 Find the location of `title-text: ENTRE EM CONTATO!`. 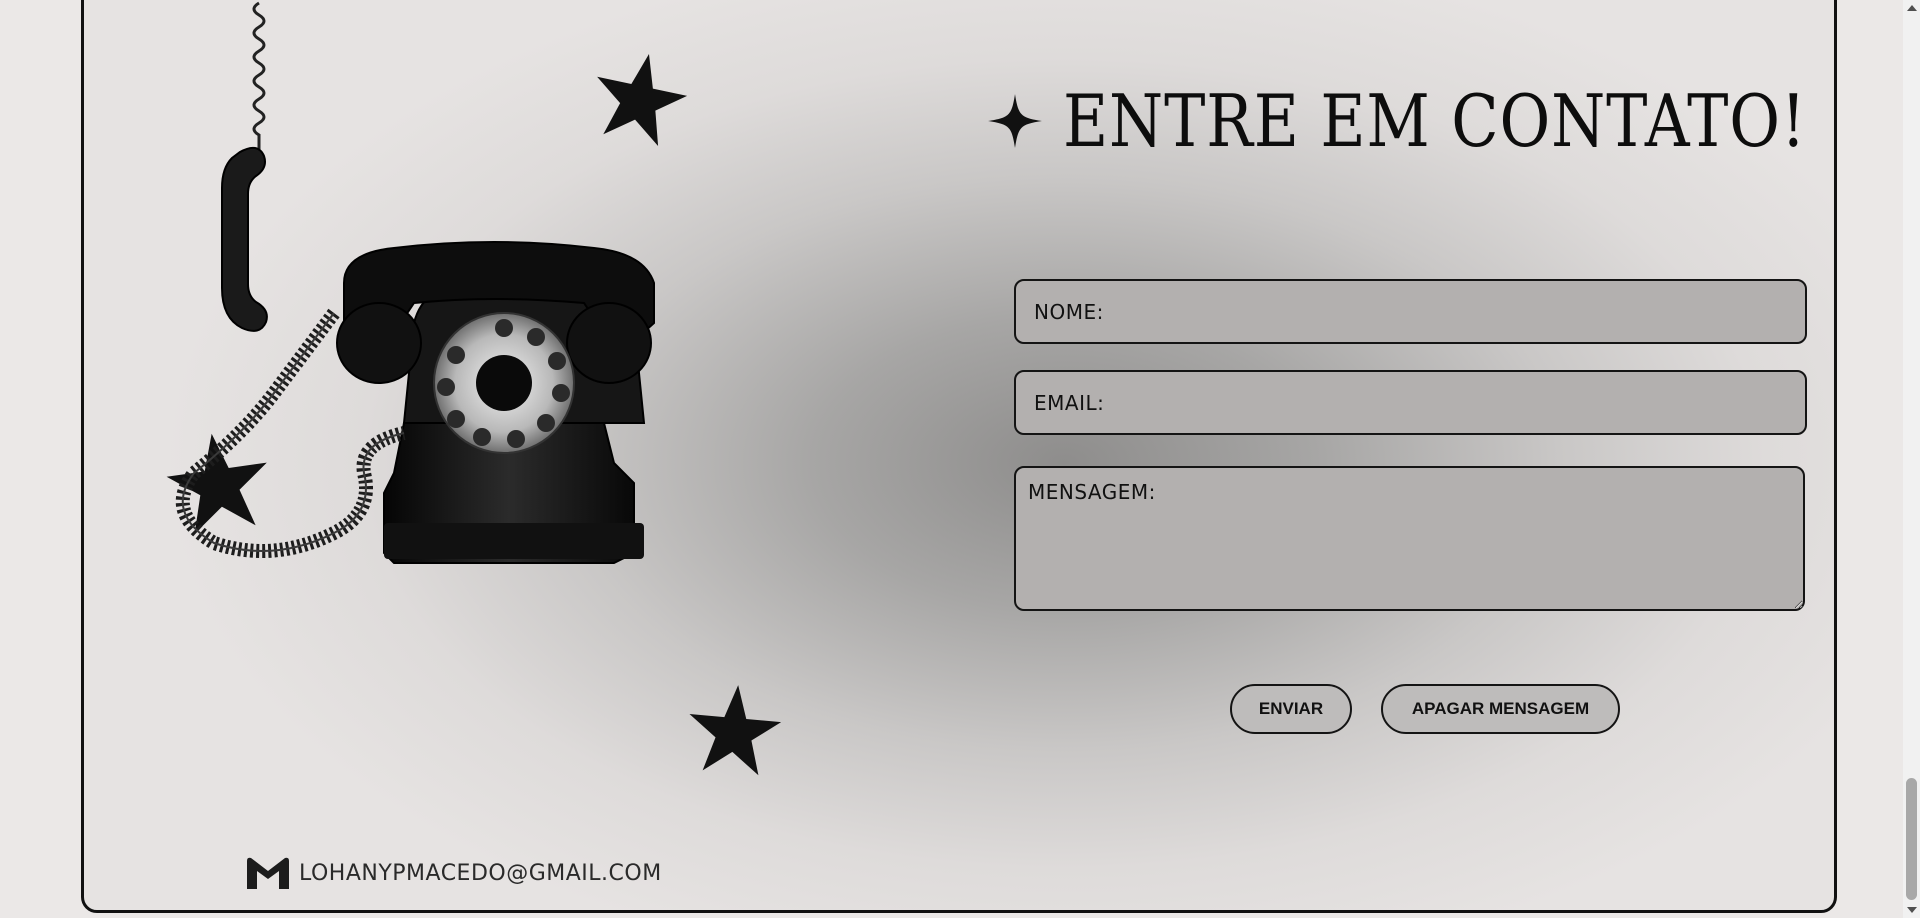

title-text: ENTRE EM CONTATO! is located at coordinates (1435, 121).